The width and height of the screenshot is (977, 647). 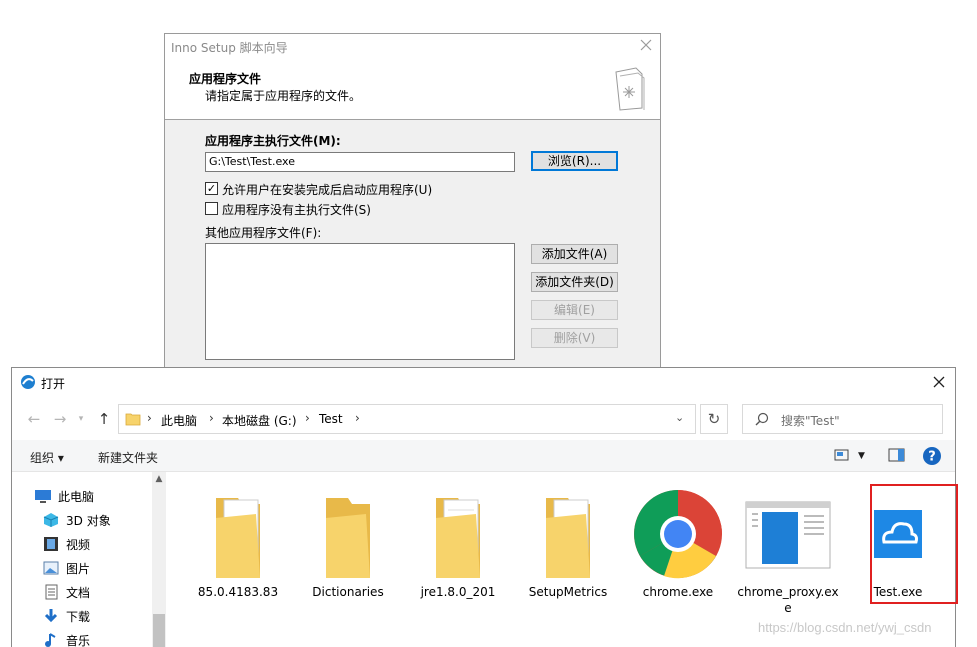 What do you see at coordinates (788, 535) in the screenshot?
I see `application-window-icon` at bounding box center [788, 535].